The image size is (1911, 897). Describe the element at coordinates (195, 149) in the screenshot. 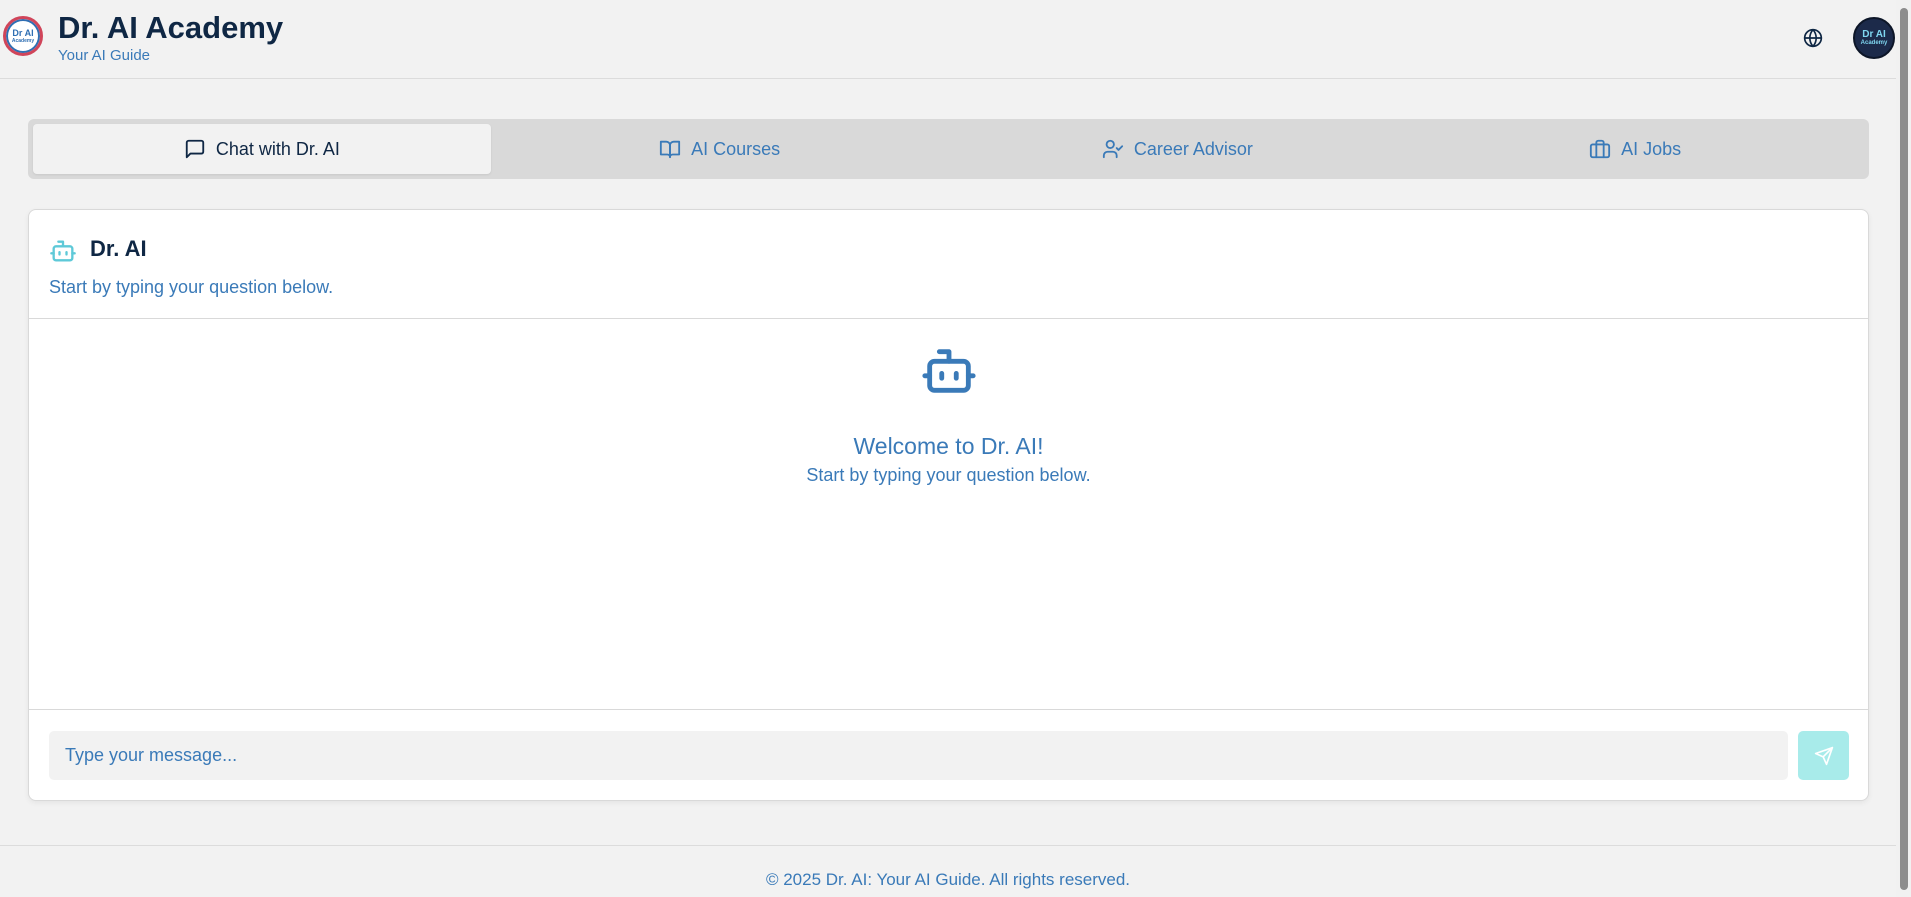

I see `message-square-icon` at that location.